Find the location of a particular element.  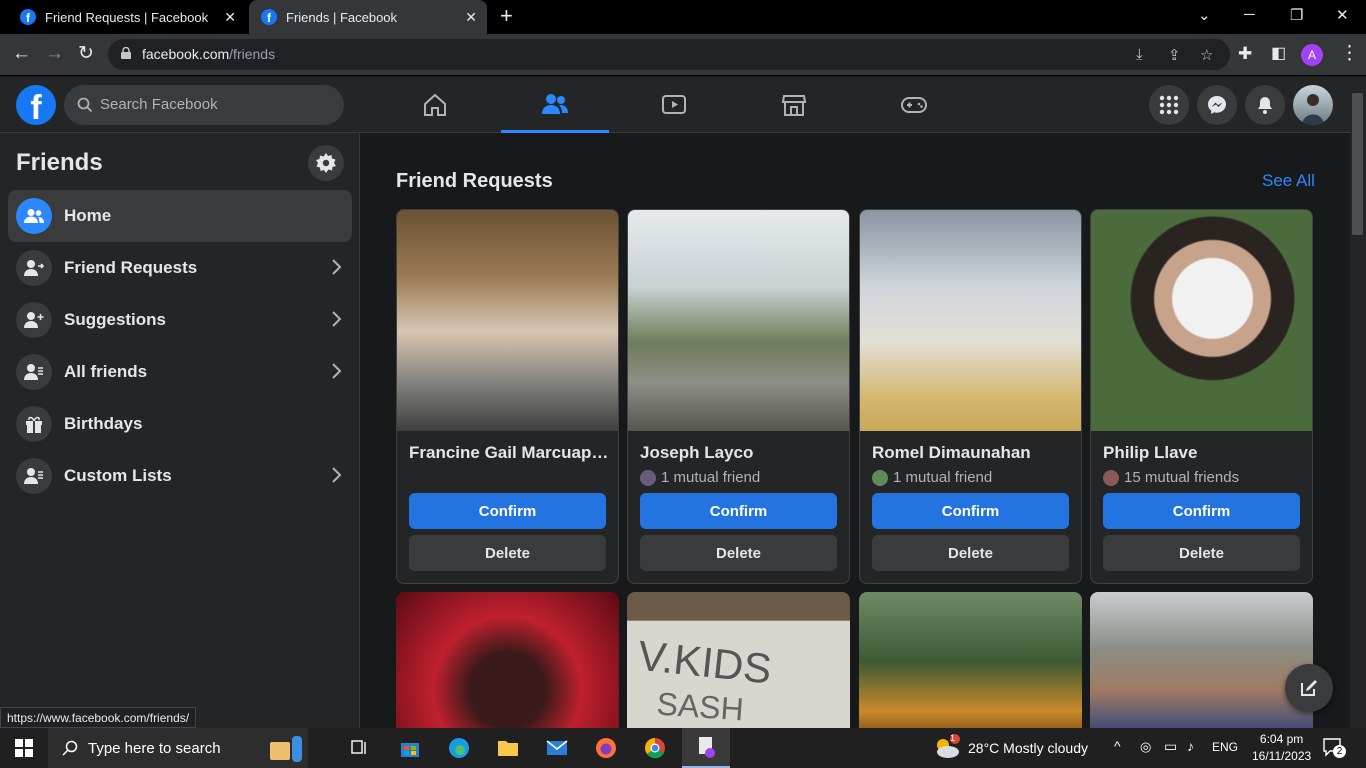

nav-friends-tab is located at coordinates (555, 105).